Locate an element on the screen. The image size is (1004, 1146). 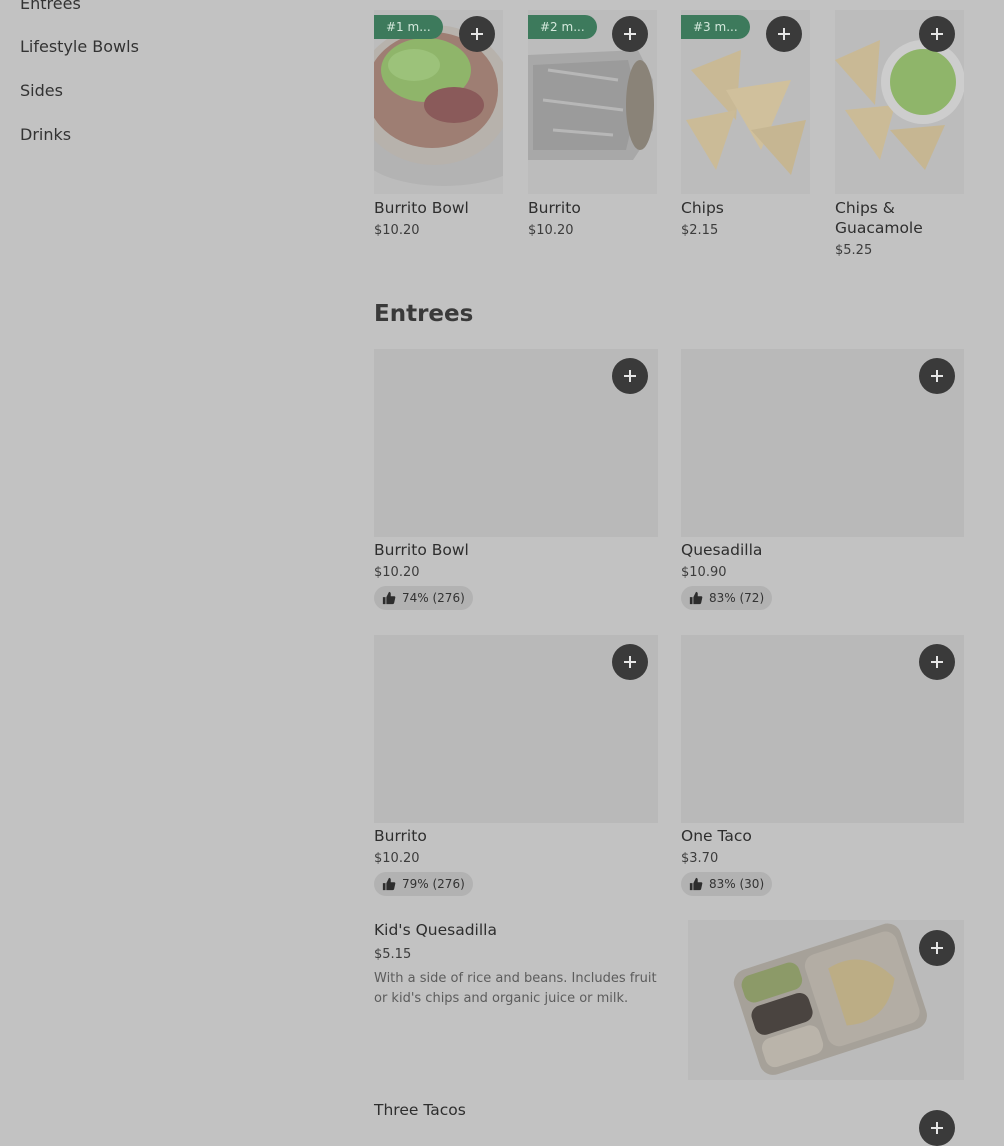
sidebar-item-lifestyle-bowls: Lifestyle Bowls is located at coordinates (79, 46).